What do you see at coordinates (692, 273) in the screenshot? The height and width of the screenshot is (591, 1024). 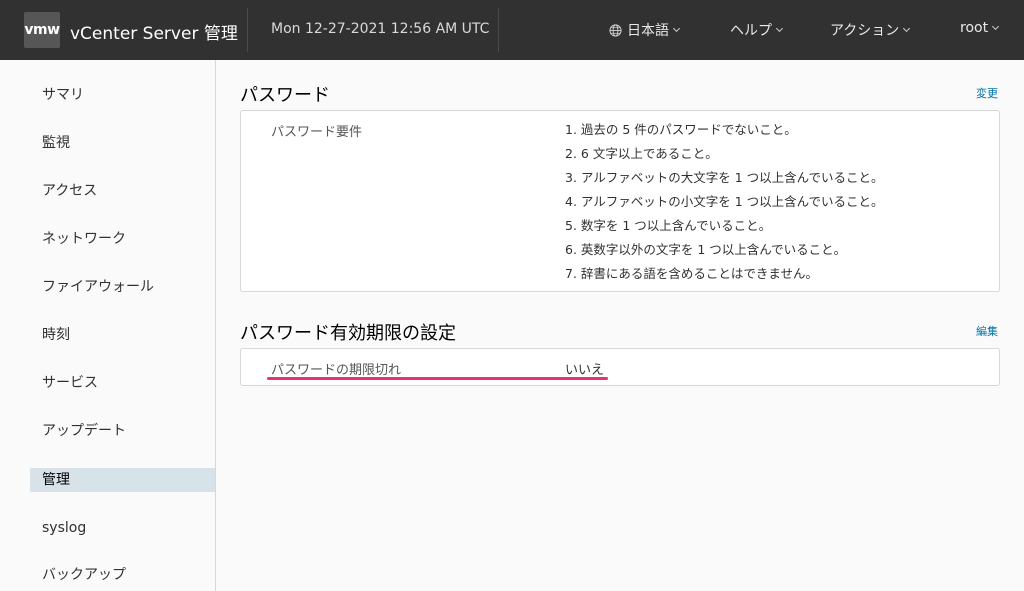 I see `list-item: 7. 辞書にある語を含めることはできません。` at bounding box center [692, 273].